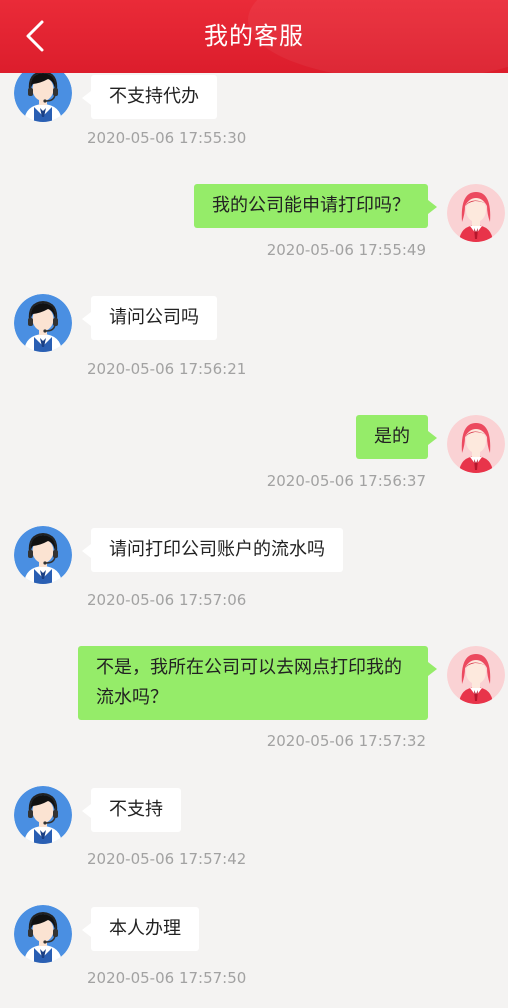  Describe the element at coordinates (131, 810) in the screenshot. I see `message-bubble: 不支持` at that location.